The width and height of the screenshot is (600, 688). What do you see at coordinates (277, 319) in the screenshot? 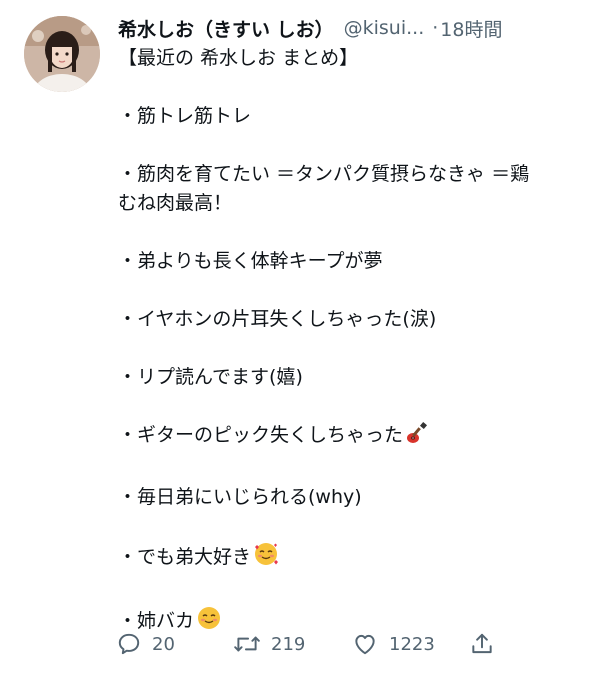
I see `tweet-line: ・イヤホンの片耳失くしちゃった(涙)` at bounding box center [277, 319].